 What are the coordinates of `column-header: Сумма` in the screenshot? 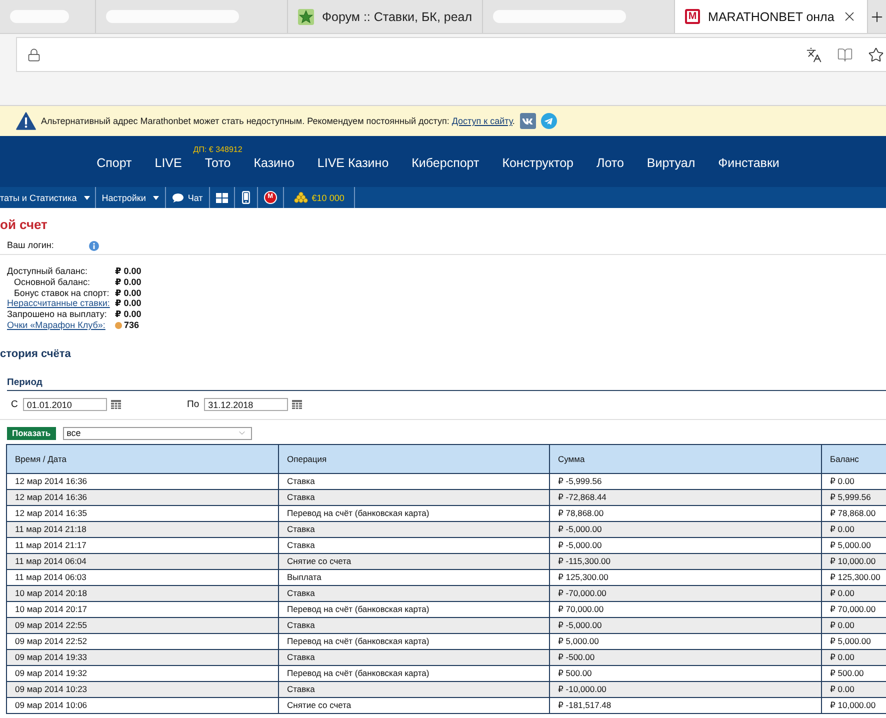 It's located at (686, 459).